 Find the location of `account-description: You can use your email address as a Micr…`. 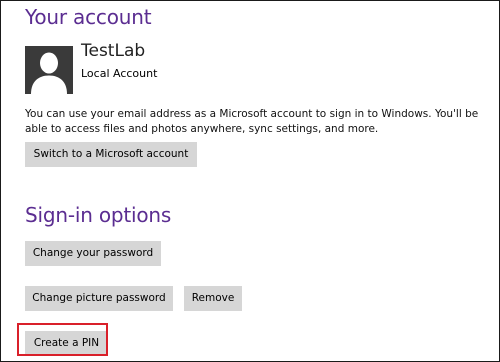

account-description: You can use your email address as a Micr… is located at coordinates (252, 121).